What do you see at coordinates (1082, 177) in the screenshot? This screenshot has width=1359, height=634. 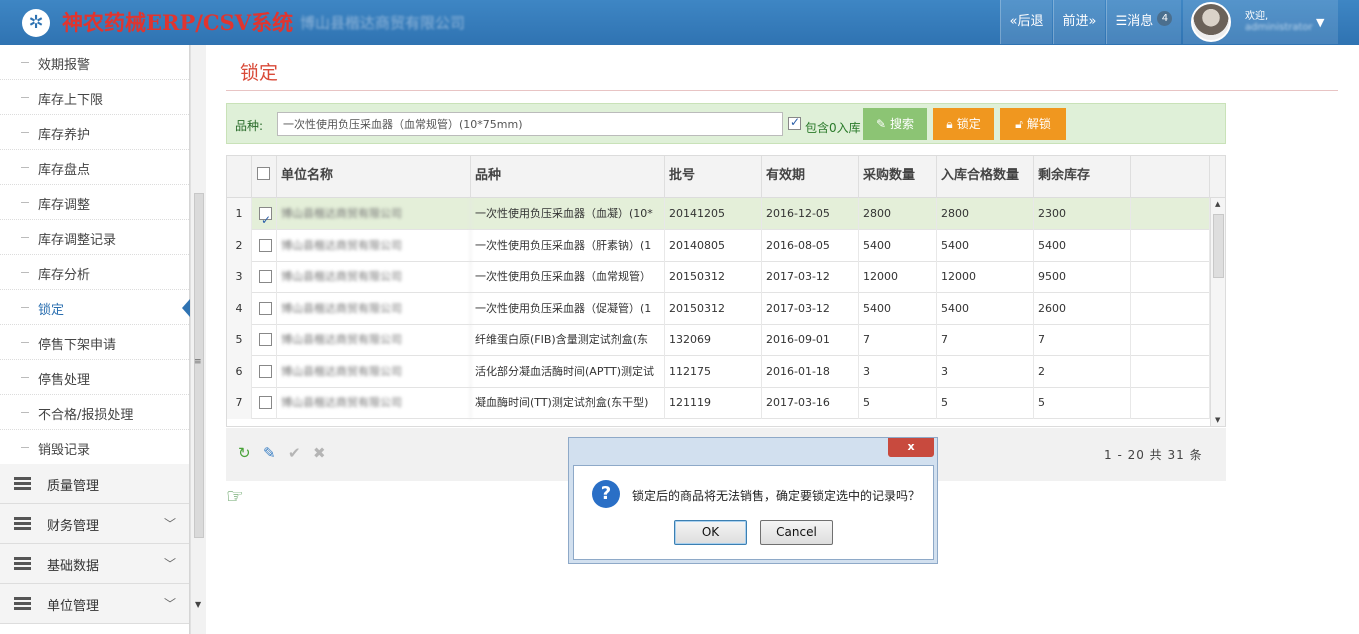 I see `col-remaining-stock: 剩余库存` at bounding box center [1082, 177].